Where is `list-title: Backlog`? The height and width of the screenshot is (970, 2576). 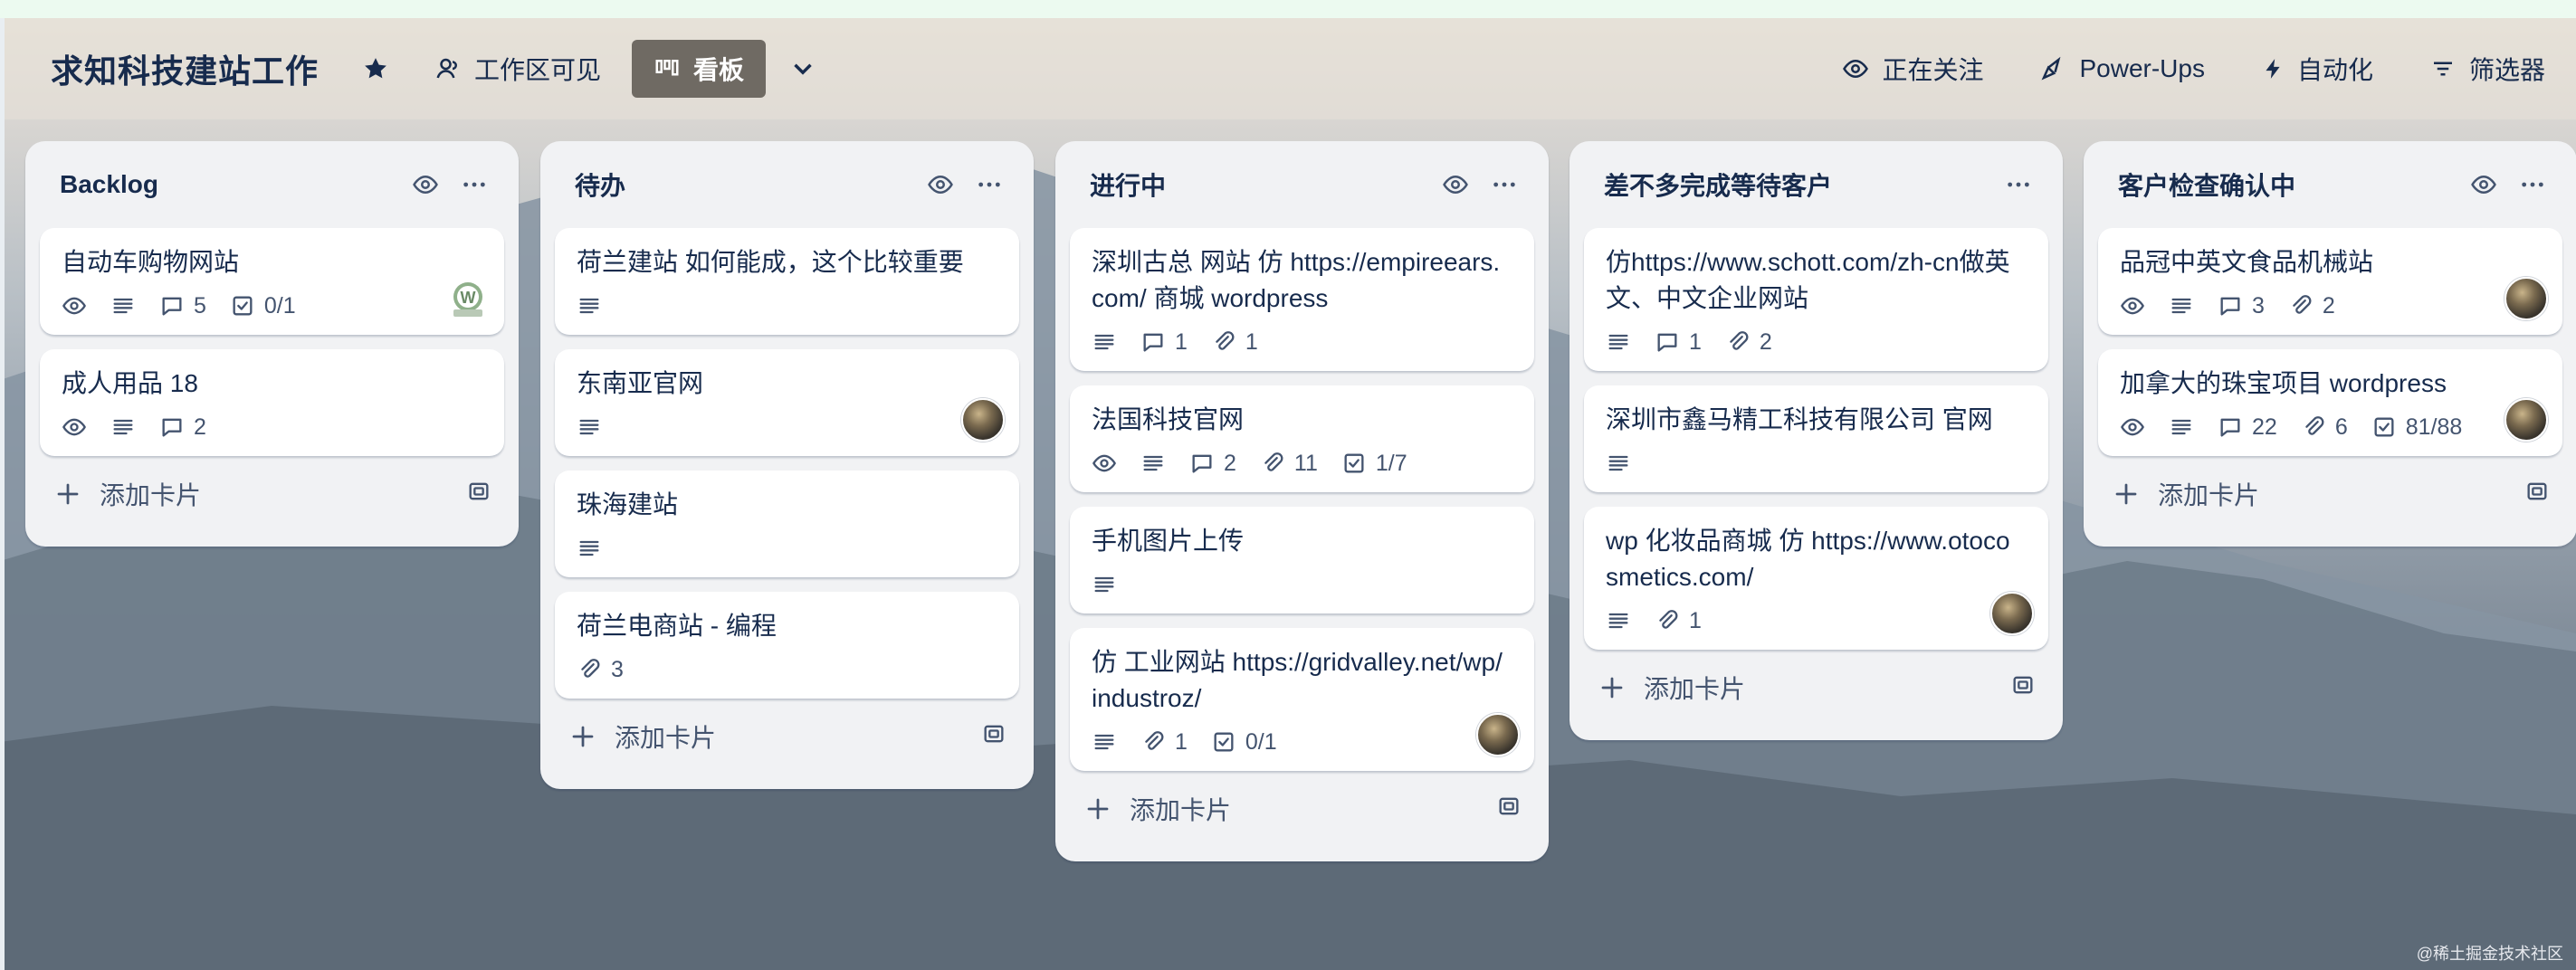 list-title: Backlog is located at coordinates (230, 184).